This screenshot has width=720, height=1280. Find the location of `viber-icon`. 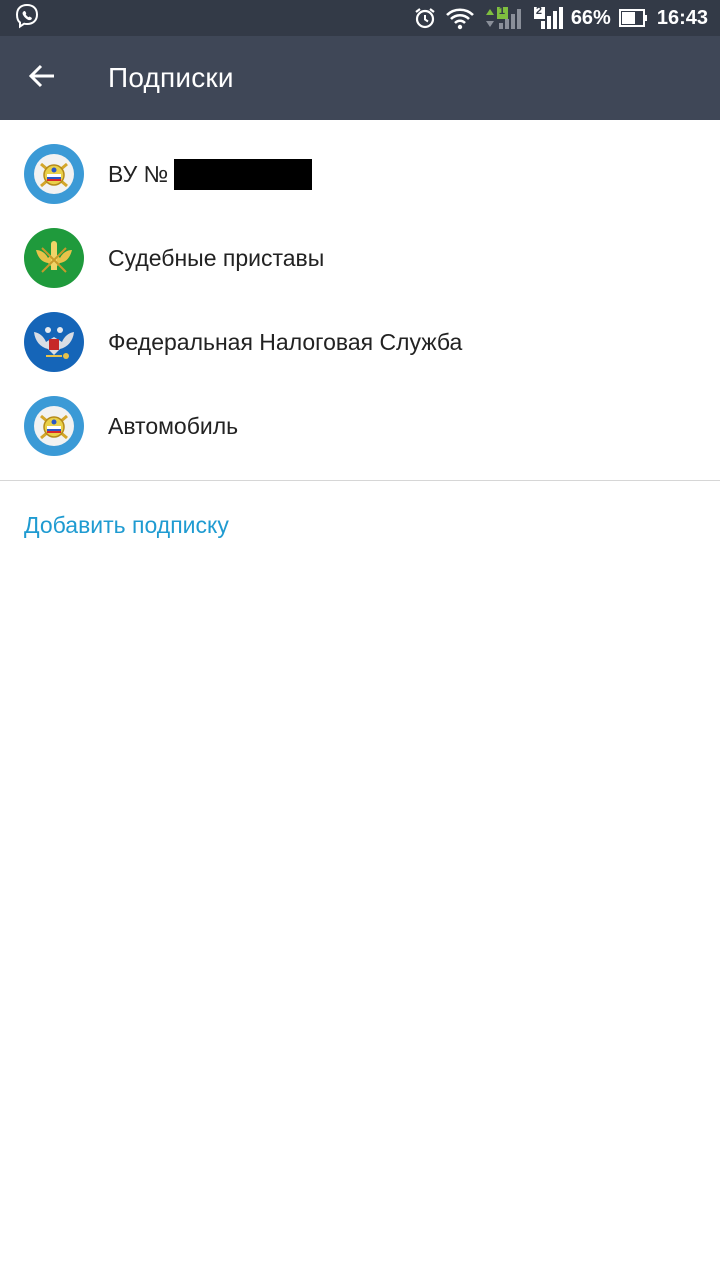

viber-icon is located at coordinates (27, 18).